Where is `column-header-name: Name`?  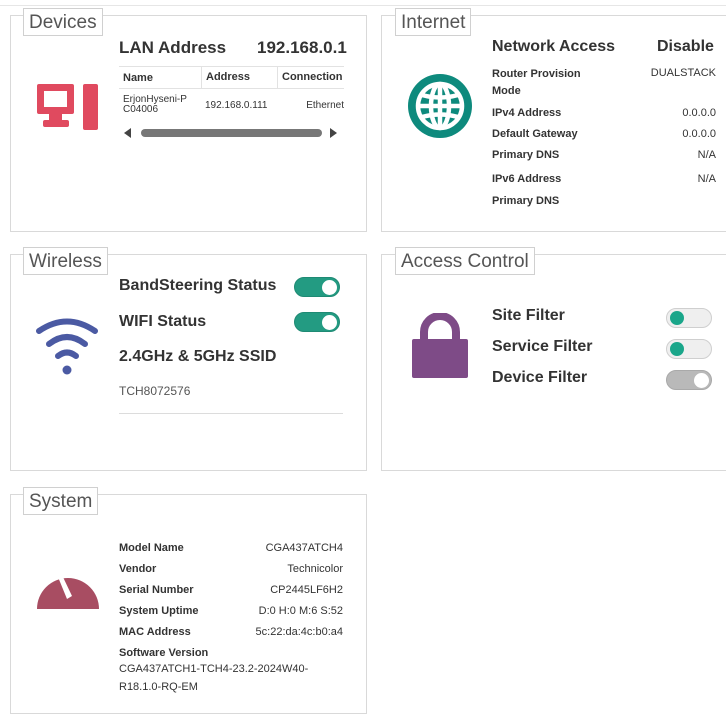
column-header-name: Name is located at coordinates (160, 78).